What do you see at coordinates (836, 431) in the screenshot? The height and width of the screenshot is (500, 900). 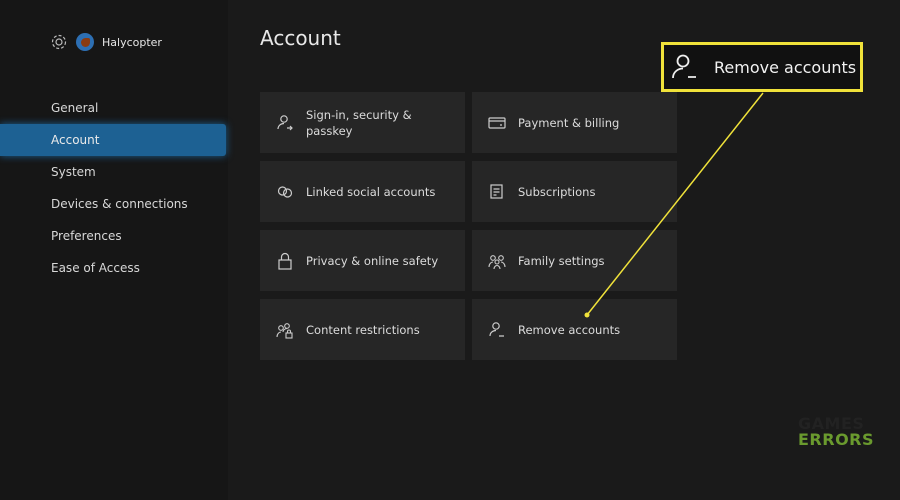 I see `watermark-logo: GAMES ERRORS` at bounding box center [836, 431].